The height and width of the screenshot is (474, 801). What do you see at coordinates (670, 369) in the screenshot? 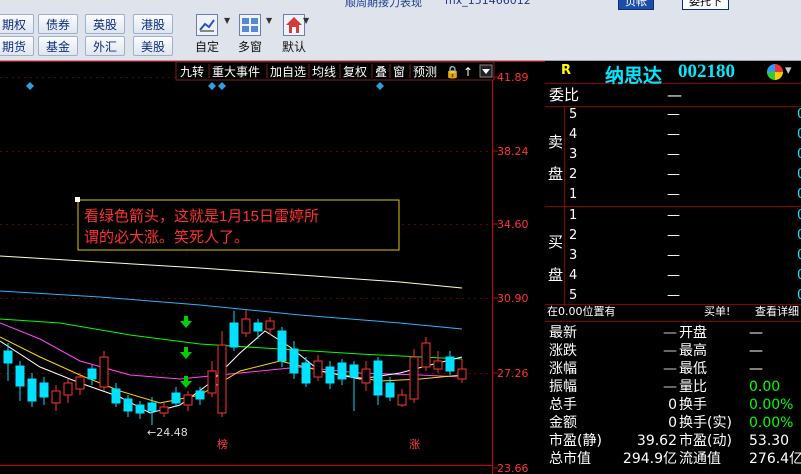
I see `info-value: —` at bounding box center [670, 369].